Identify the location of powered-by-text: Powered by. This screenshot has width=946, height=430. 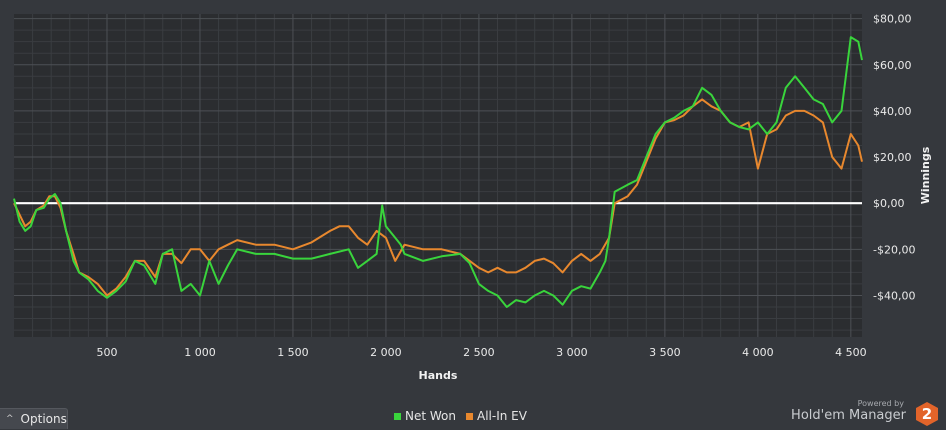
(880, 403).